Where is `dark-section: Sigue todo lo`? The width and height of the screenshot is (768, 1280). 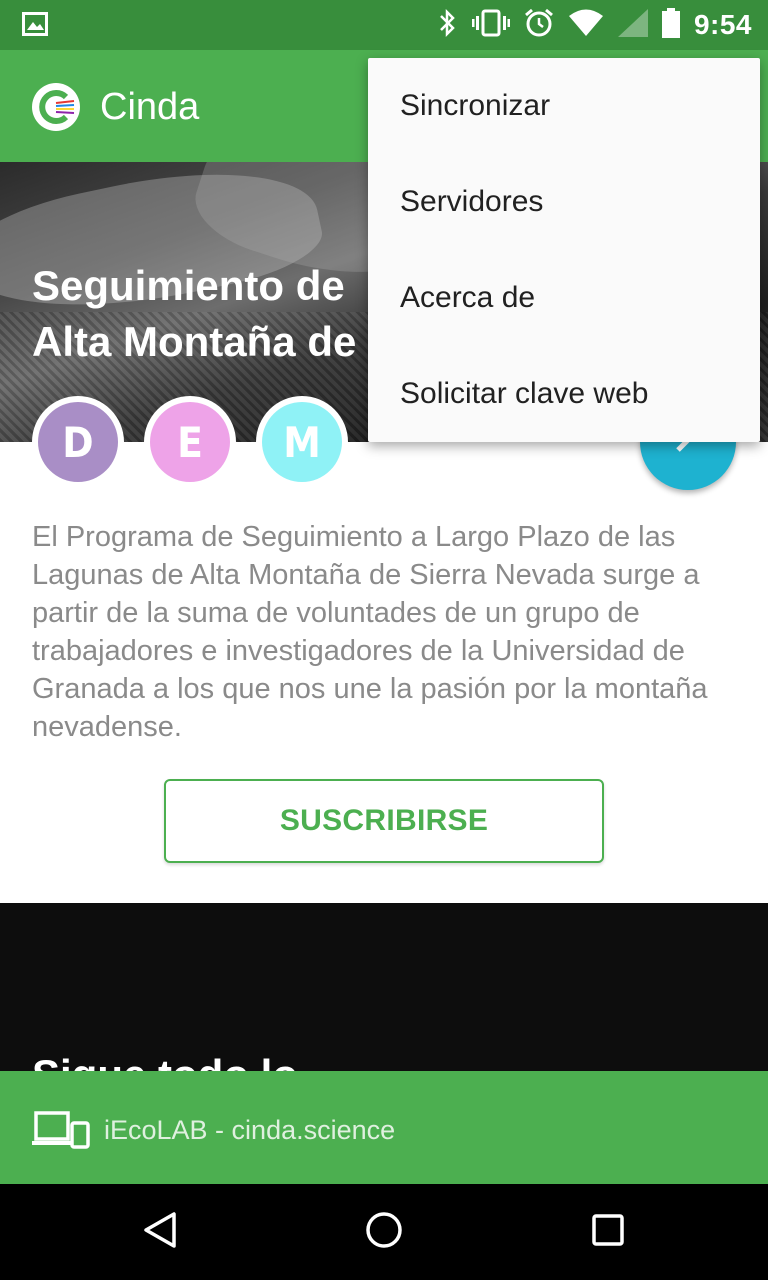 dark-section: Sigue todo lo is located at coordinates (384, 988).